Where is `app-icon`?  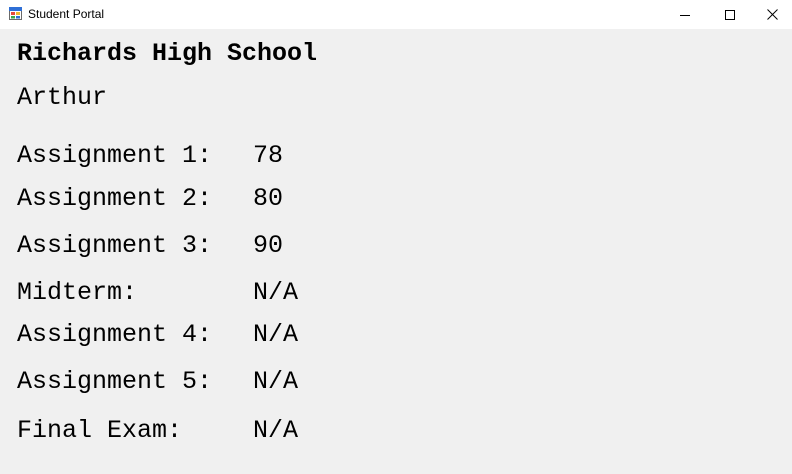 app-icon is located at coordinates (15, 13).